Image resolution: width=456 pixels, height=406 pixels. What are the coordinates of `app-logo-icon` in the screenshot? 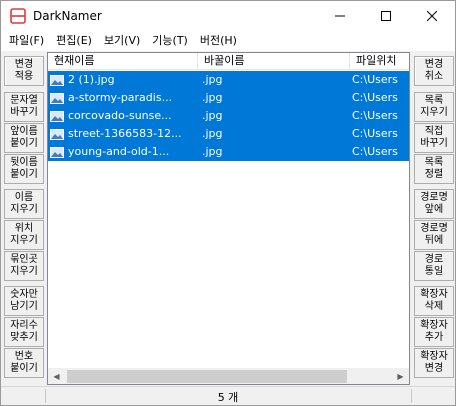 It's located at (18, 16).